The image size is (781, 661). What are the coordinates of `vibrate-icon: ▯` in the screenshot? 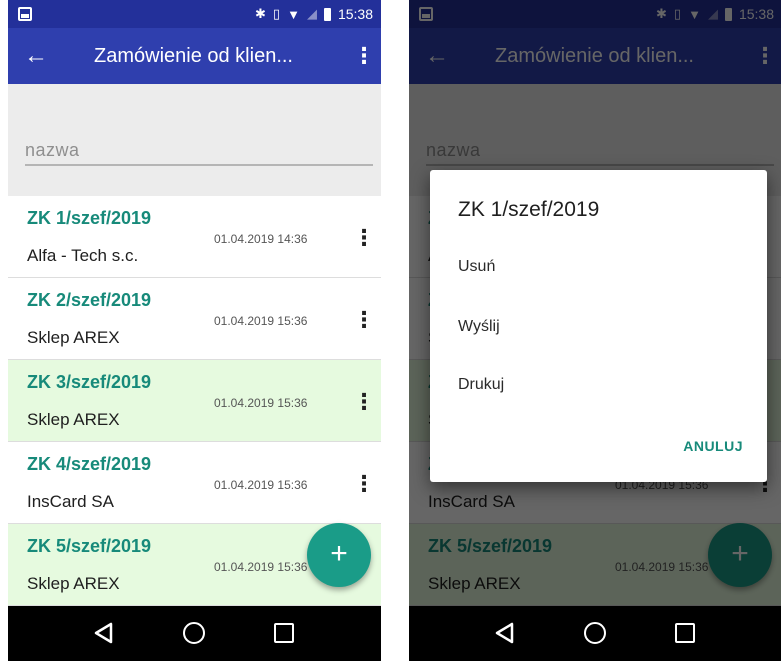 It's located at (276, 13).